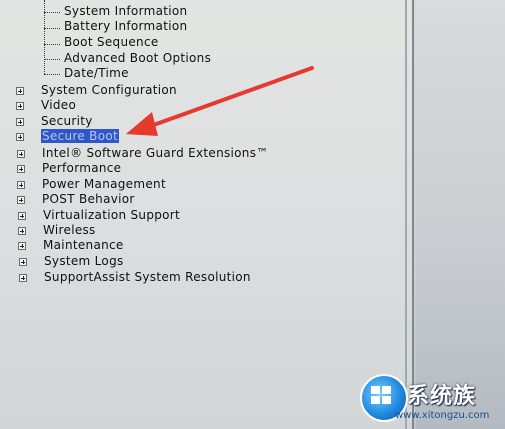  I want to click on watermark-logo: 系统族 www.xitongzu.com, so click(430, 400).